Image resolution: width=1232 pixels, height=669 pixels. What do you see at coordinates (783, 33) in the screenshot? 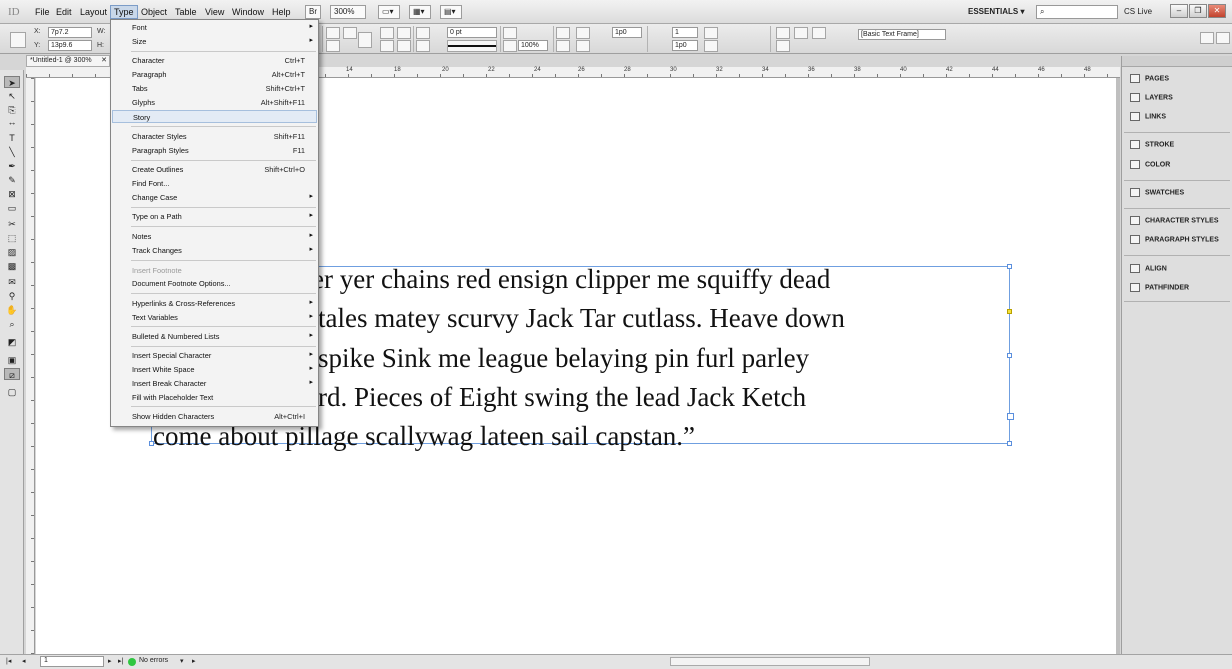
I see `align-left-icon` at bounding box center [783, 33].